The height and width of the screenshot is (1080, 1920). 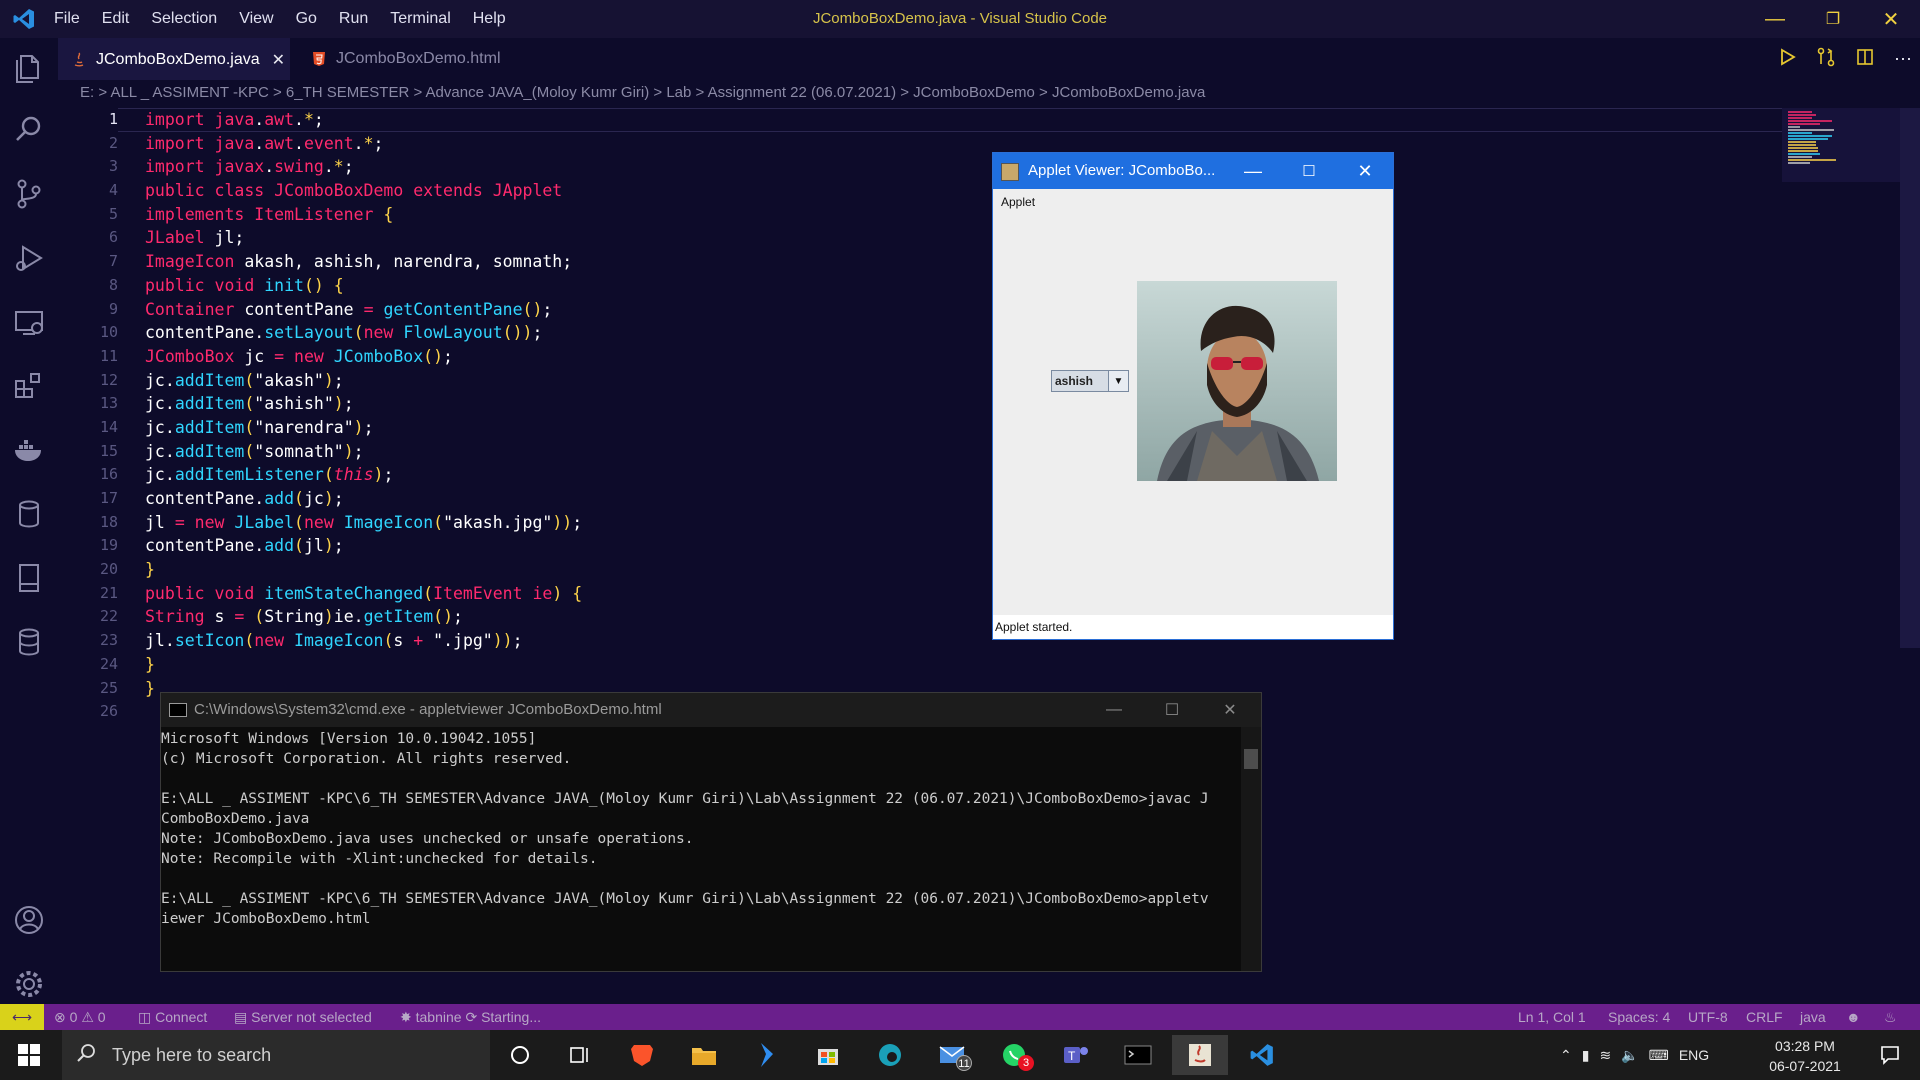 What do you see at coordinates (192, 1054) in the screenshot?
I see `search-placeholder: Type here to search` at bounding box center [192, 1054].